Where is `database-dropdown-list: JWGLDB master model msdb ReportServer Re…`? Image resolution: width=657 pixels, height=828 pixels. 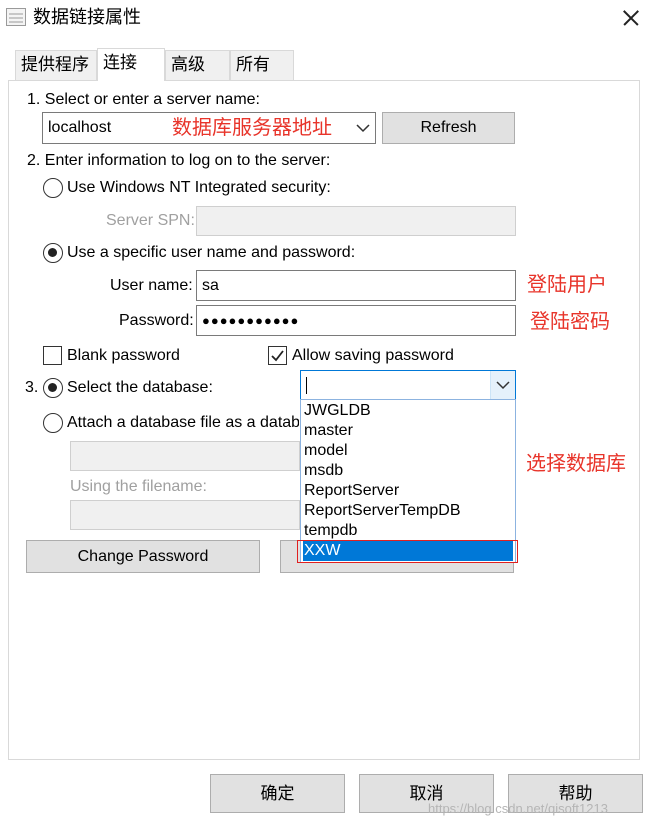 database-dropdown-list: JWGLDB master model msdb ReportServer Re… is located at coordinates (408, 481).